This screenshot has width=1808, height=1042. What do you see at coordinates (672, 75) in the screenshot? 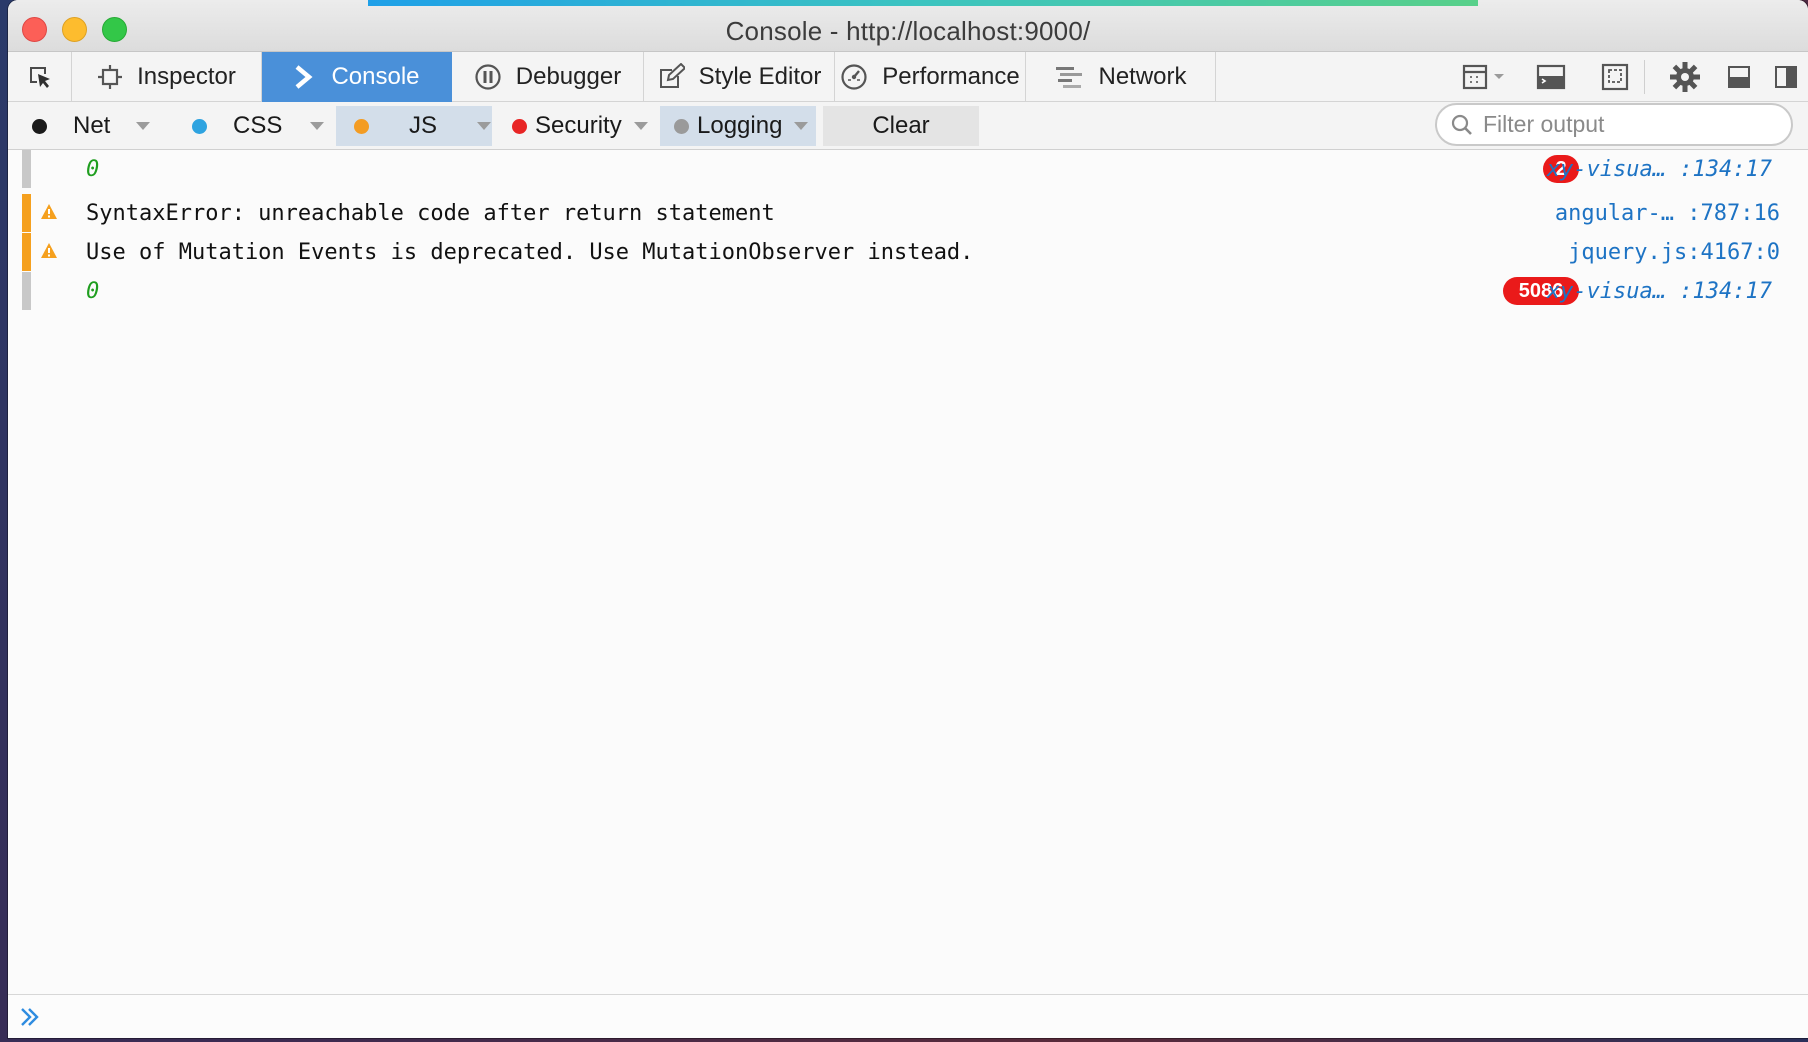
I see `style-editor-icon` at bounding box center [672, 75].